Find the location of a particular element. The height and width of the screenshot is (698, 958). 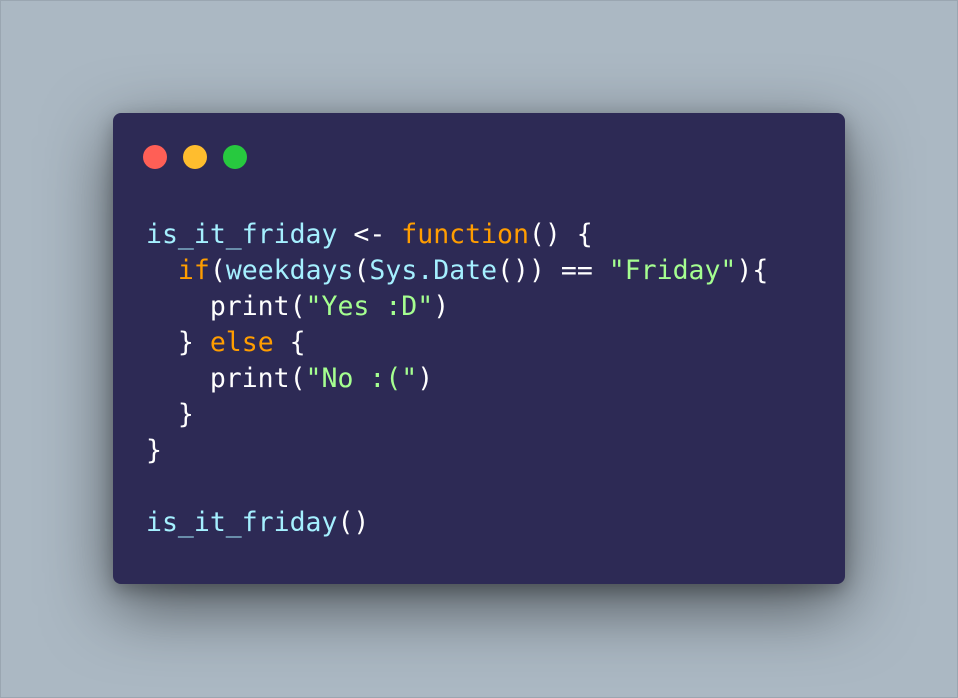

code-token: weekdays is located at coordinates (289, 270).